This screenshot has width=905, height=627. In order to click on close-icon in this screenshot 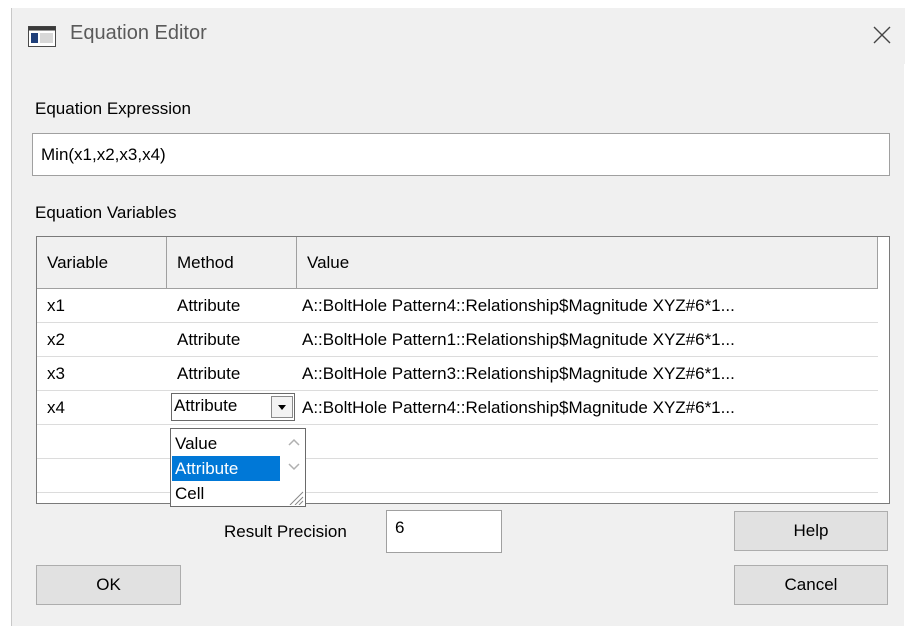, I will do `click(882, 35)`.